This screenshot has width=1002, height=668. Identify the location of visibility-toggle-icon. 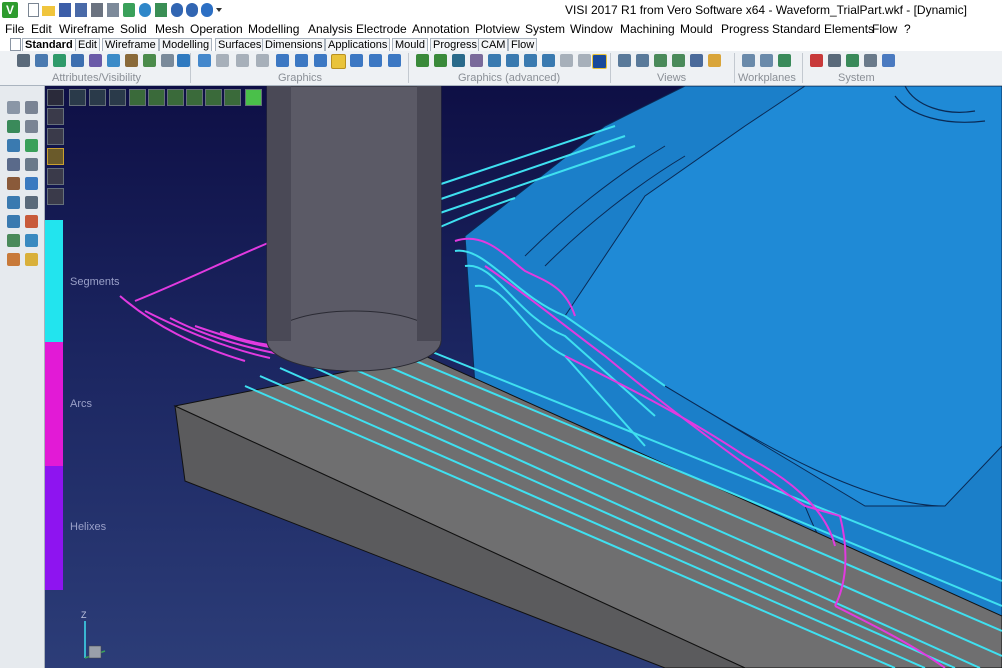
(183, 60).